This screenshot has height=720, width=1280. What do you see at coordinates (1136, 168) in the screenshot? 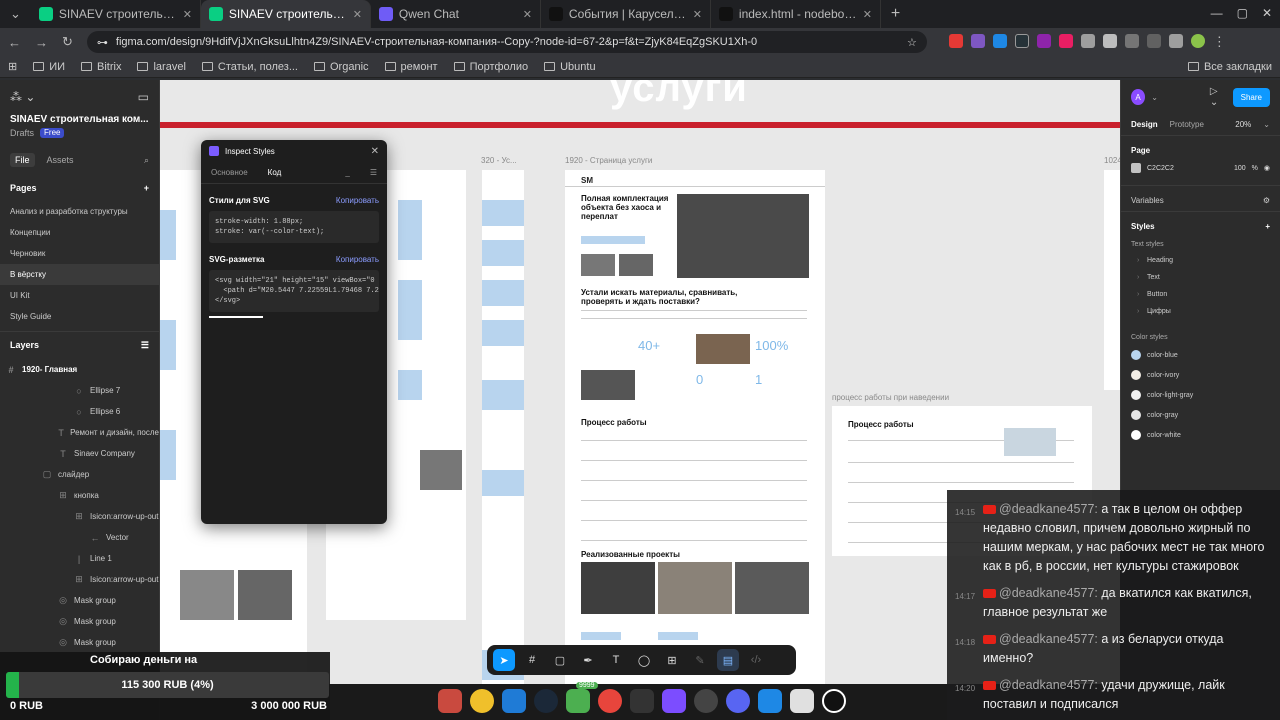
I see `page-color-swatch` at bounding box center [1136, 168].